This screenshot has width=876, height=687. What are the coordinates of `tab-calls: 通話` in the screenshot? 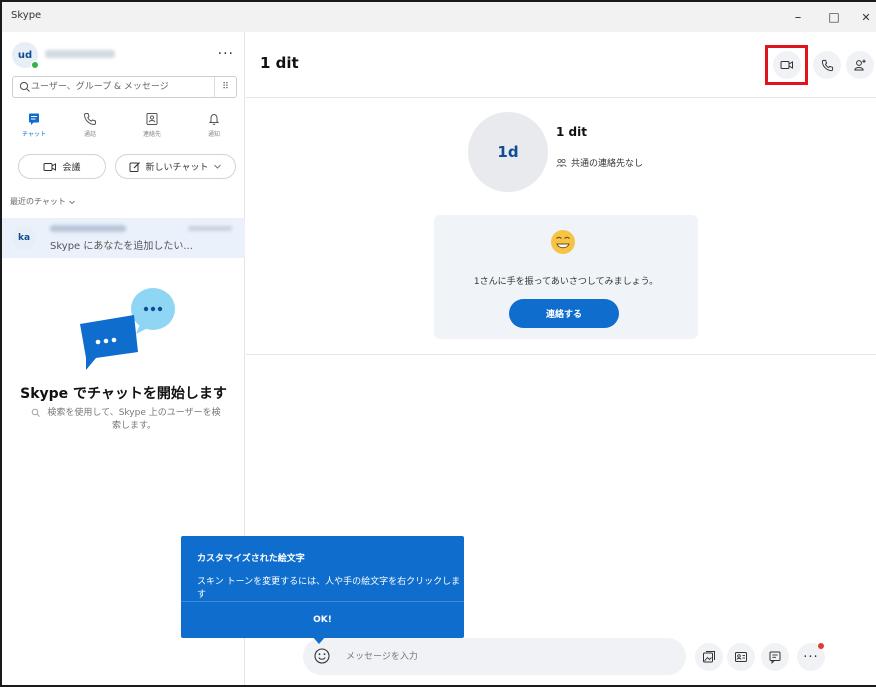 It's located at (90, 130).